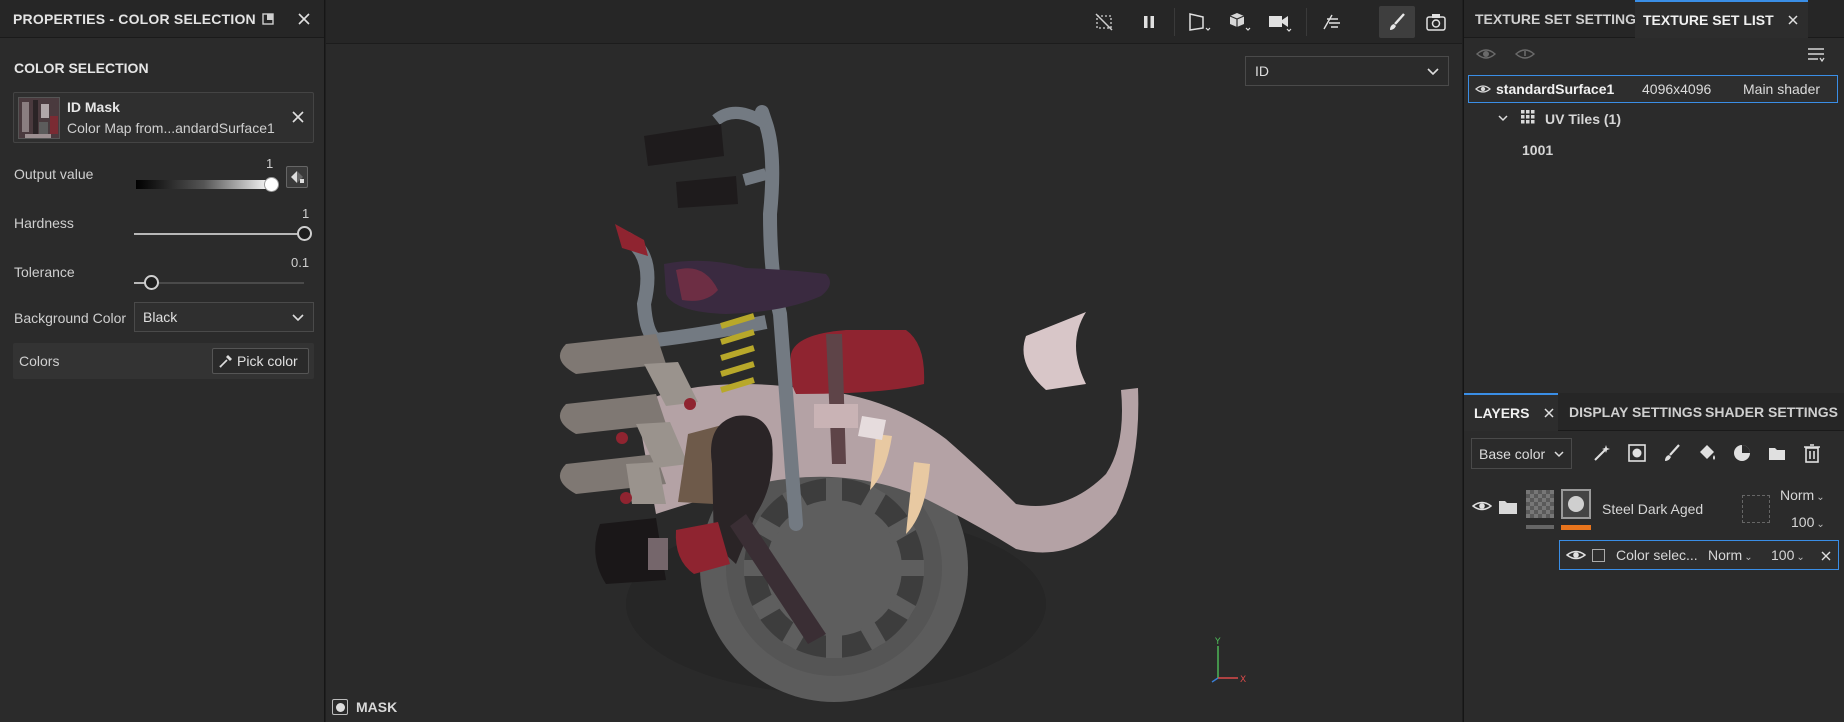 This screenshot has width=1844, height=722. I want to click on visibility-info-icon, so click(1525, 55).